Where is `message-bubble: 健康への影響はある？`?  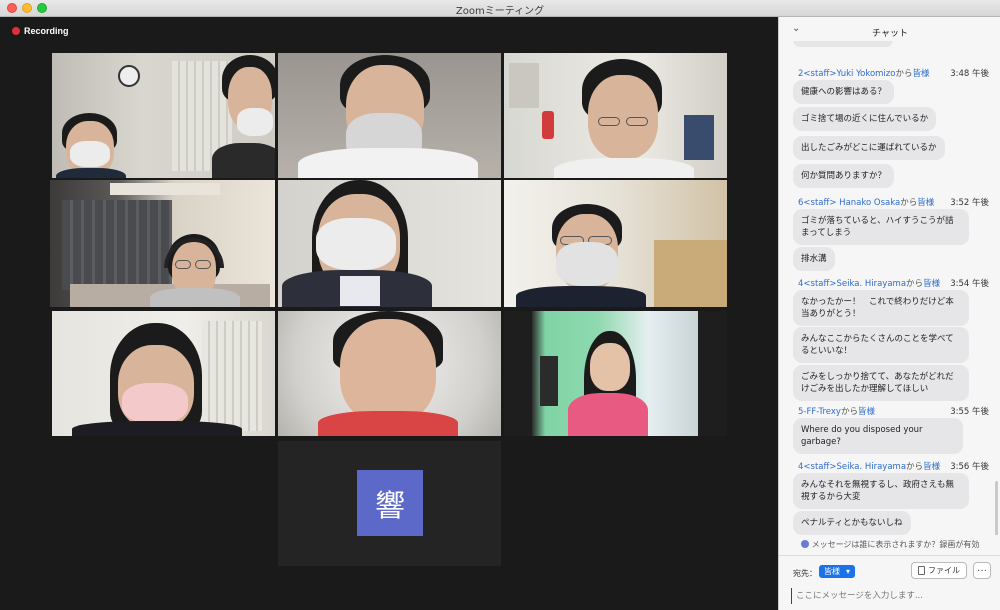
message-bubble: 健康への影響はある？ is located at coordinates (844, 92).